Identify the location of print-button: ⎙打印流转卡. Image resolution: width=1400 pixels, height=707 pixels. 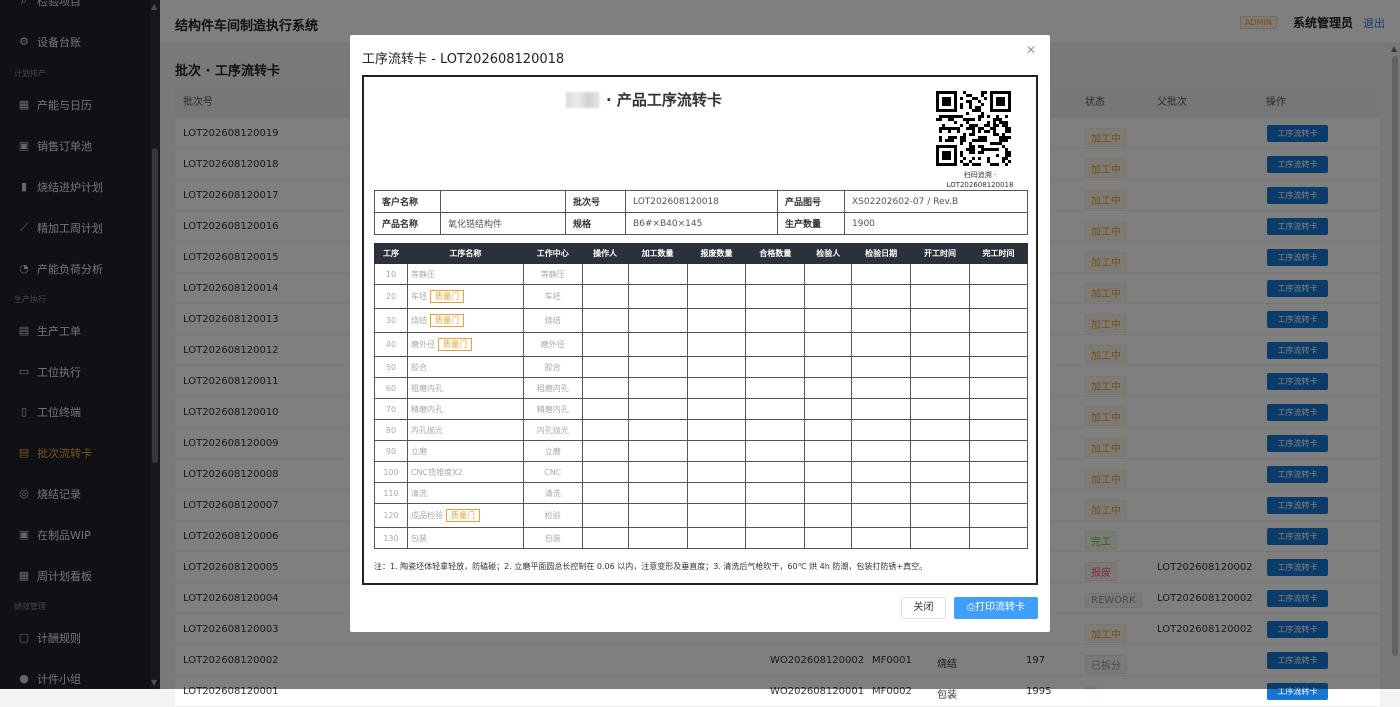
(996, 608).